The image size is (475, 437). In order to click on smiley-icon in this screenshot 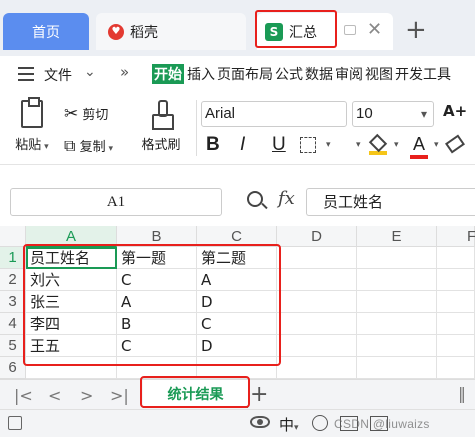, I will do `click(320, 423)`.